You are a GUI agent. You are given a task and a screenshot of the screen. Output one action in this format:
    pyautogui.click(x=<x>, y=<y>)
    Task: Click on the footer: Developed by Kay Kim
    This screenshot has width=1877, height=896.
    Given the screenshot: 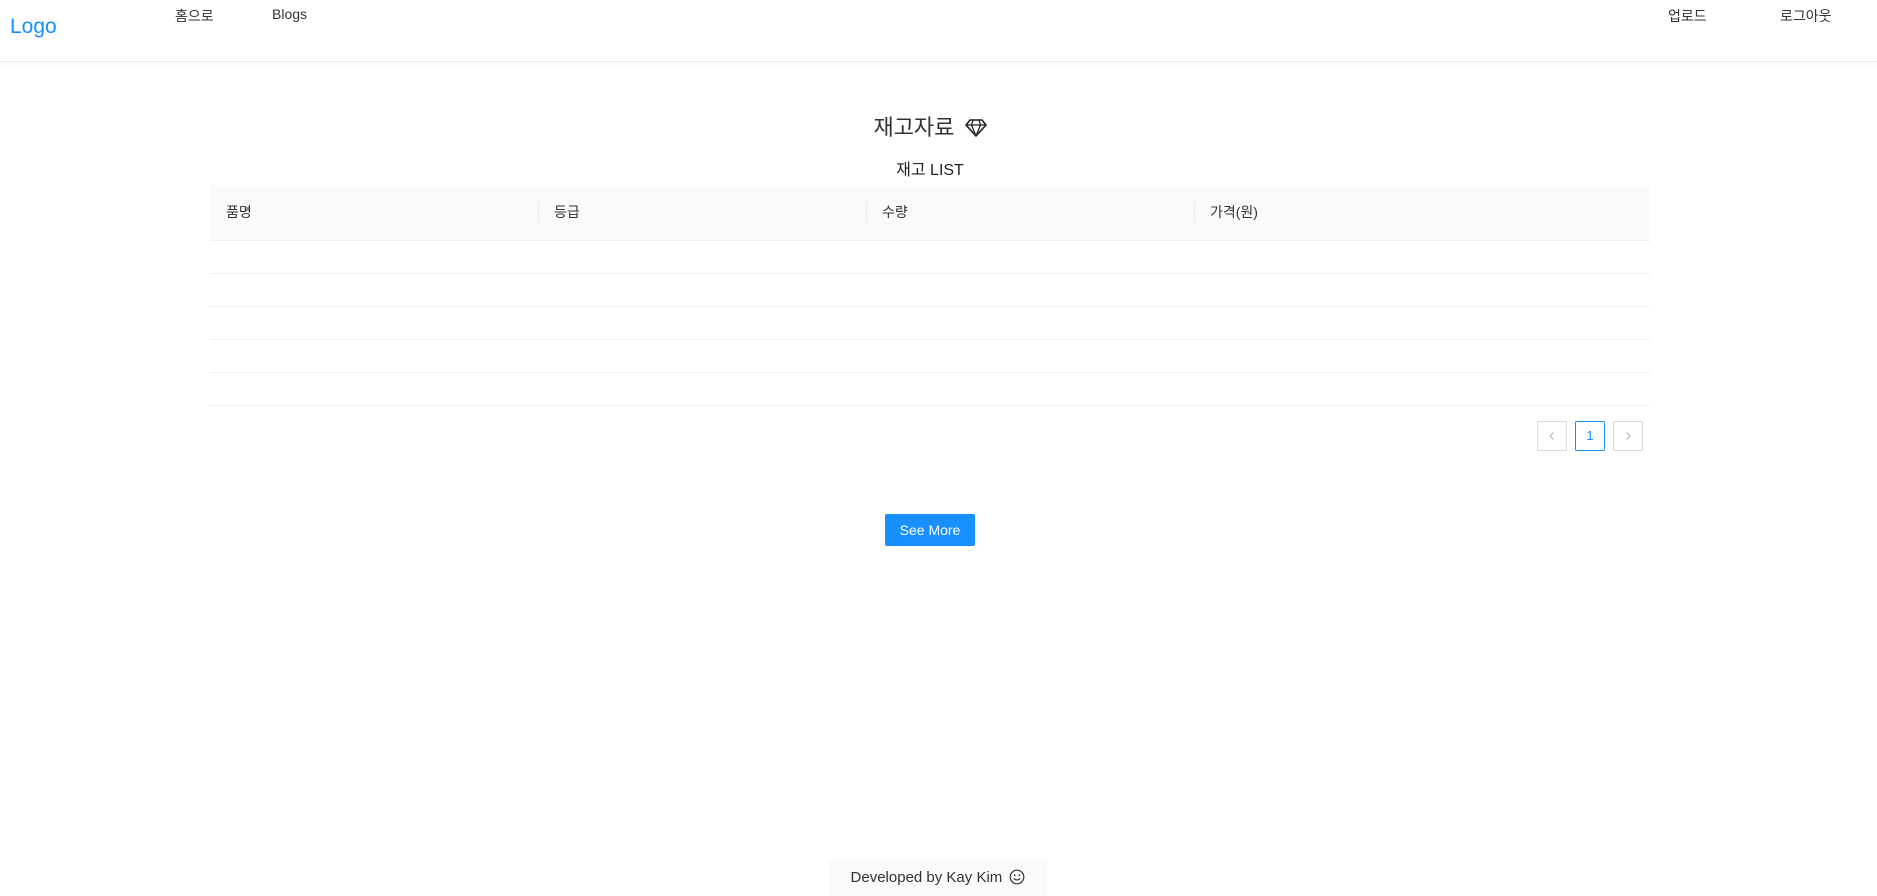 What is the action you would take?
    pyautogui.click(x=938, y=878)
    